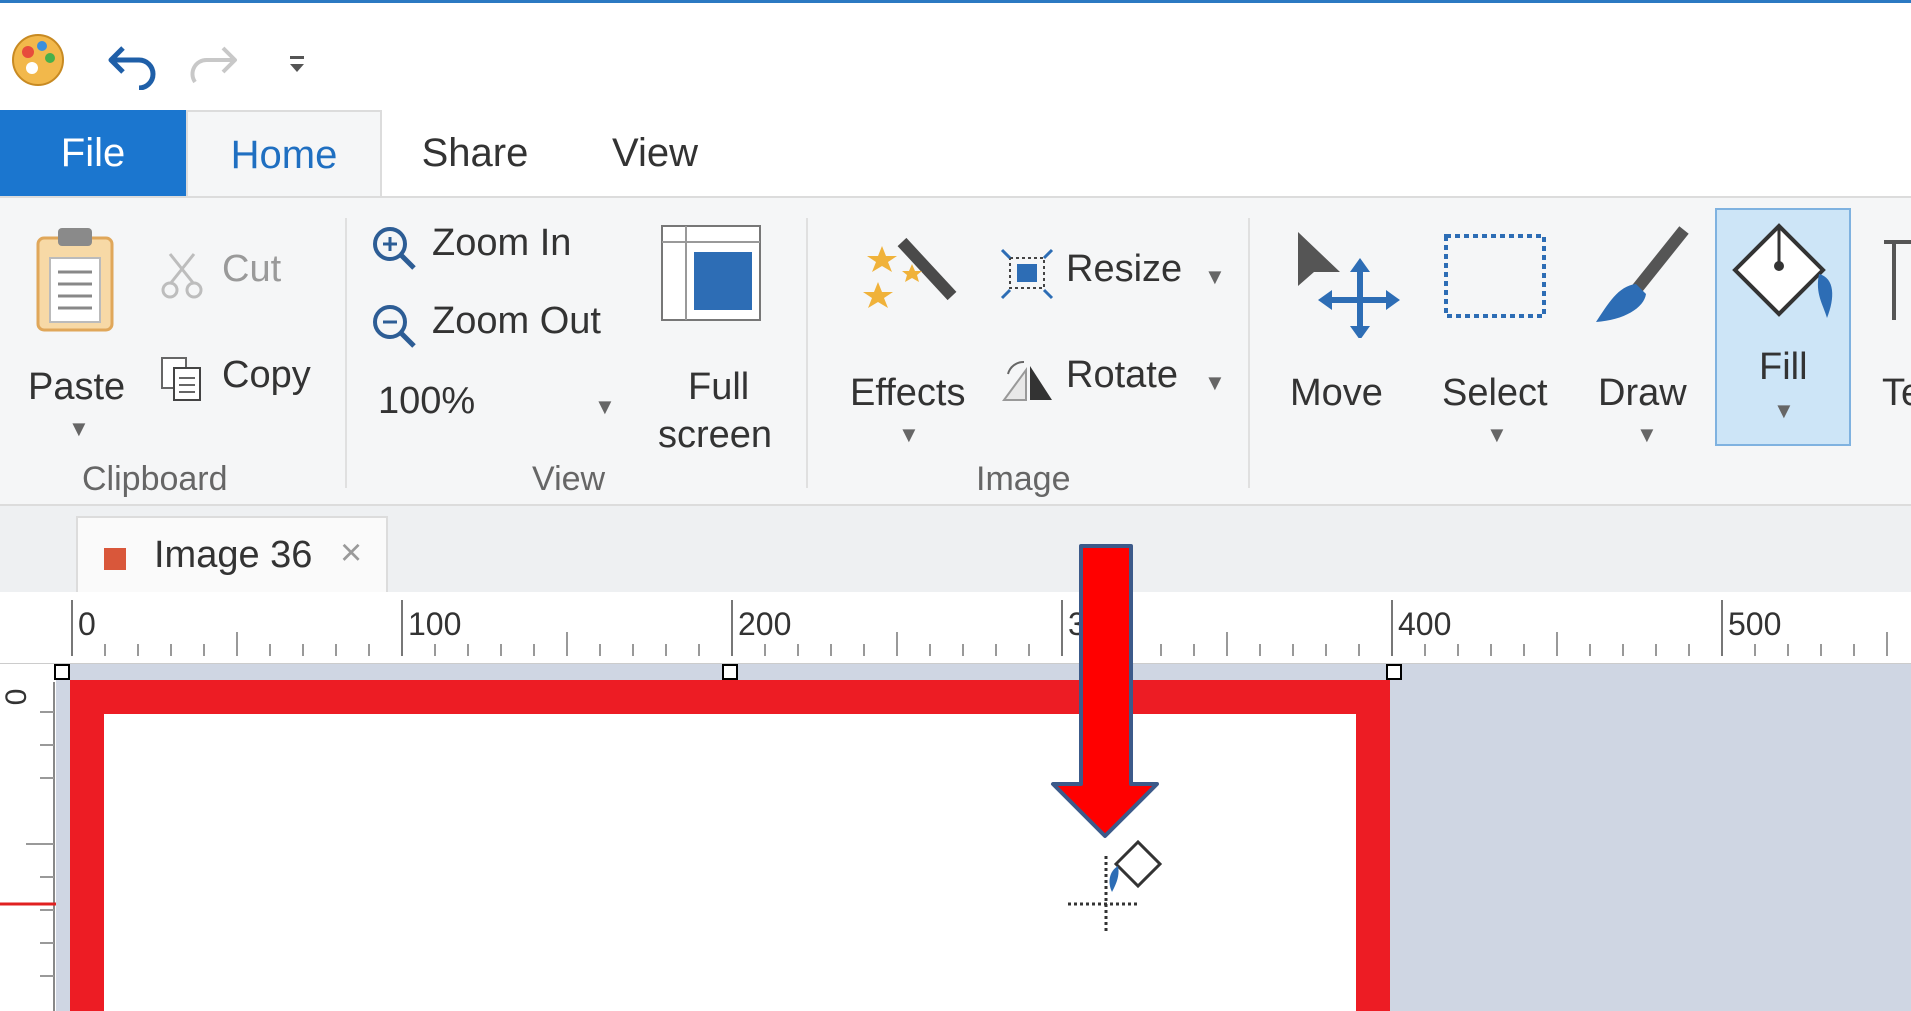 The image size is (1911, 1011). What do you see at coordinates (1495, 276) in the screenshot?
I see `select-rectangle-icon` at bounding box center [1495, 276].